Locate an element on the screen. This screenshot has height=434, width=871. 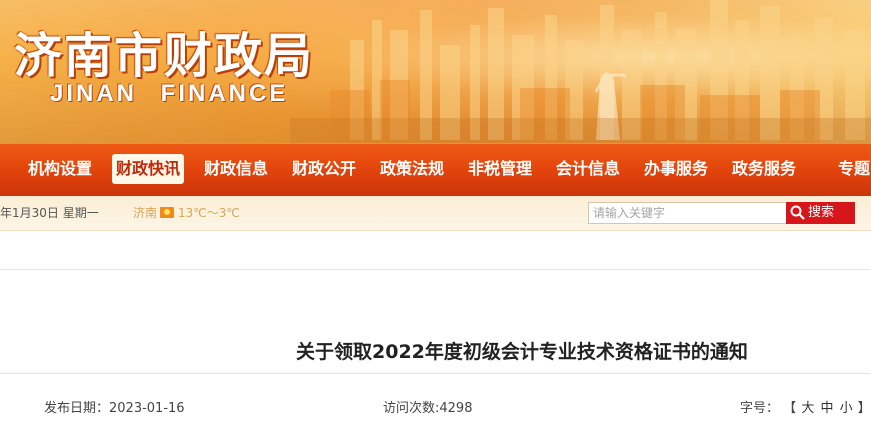
font-size-label: 字号： is located at coordinates (760, 408).